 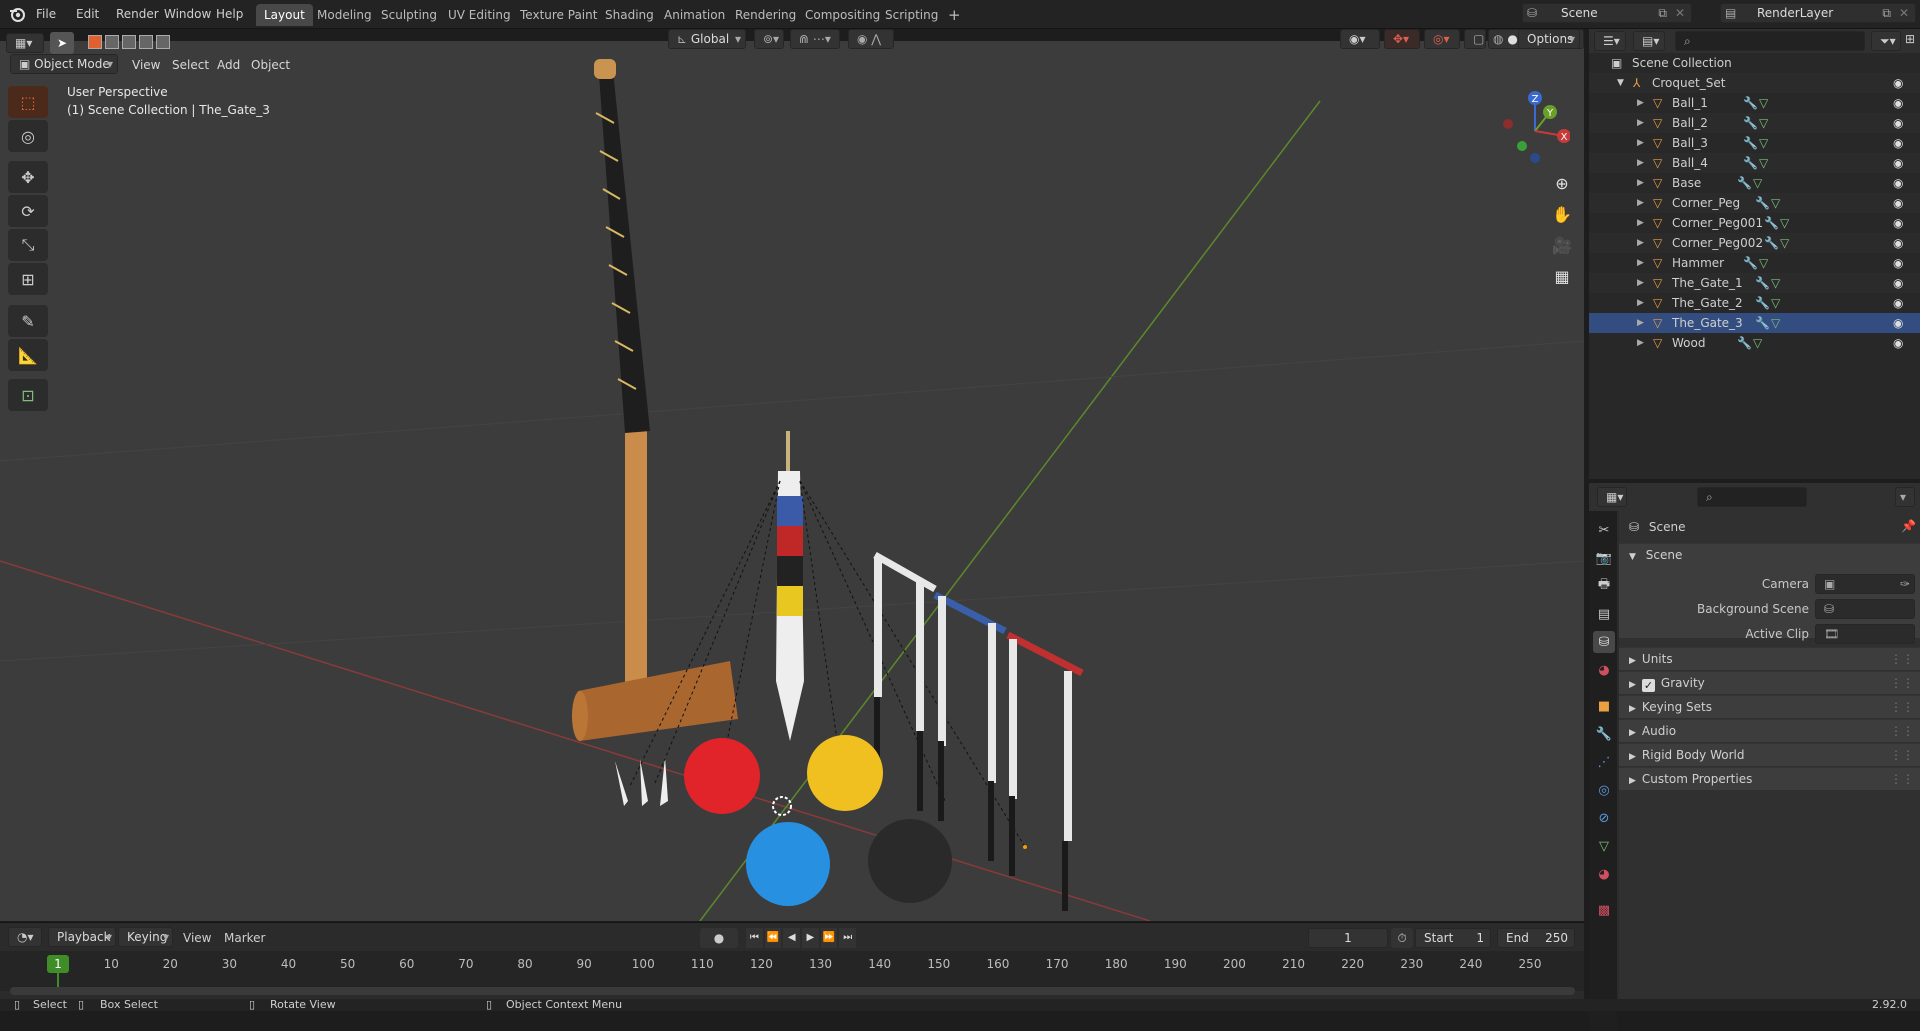 What do you see at coordinates (707, 39) in the screenshot?
I see `transform-orientation-dropdown: ⊾ Global ▾` at bounding box center [707, 39].